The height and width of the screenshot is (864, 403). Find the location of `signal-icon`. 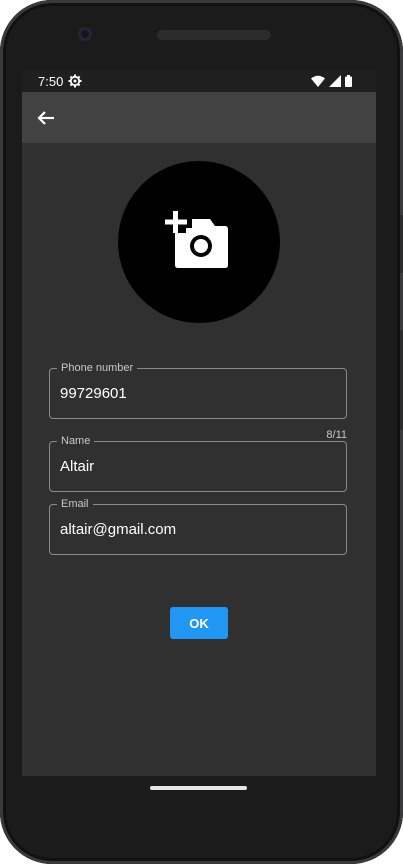

signal-icon is located at coordinates (335, 81).